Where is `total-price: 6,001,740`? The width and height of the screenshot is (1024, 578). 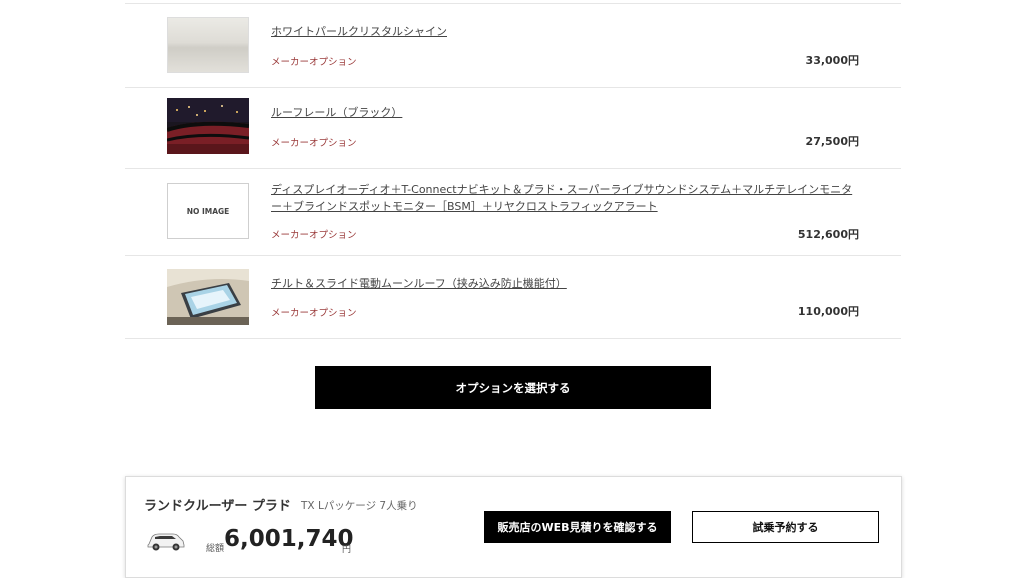 total-price: 6,001,740 is located at coordinates (289, 539).